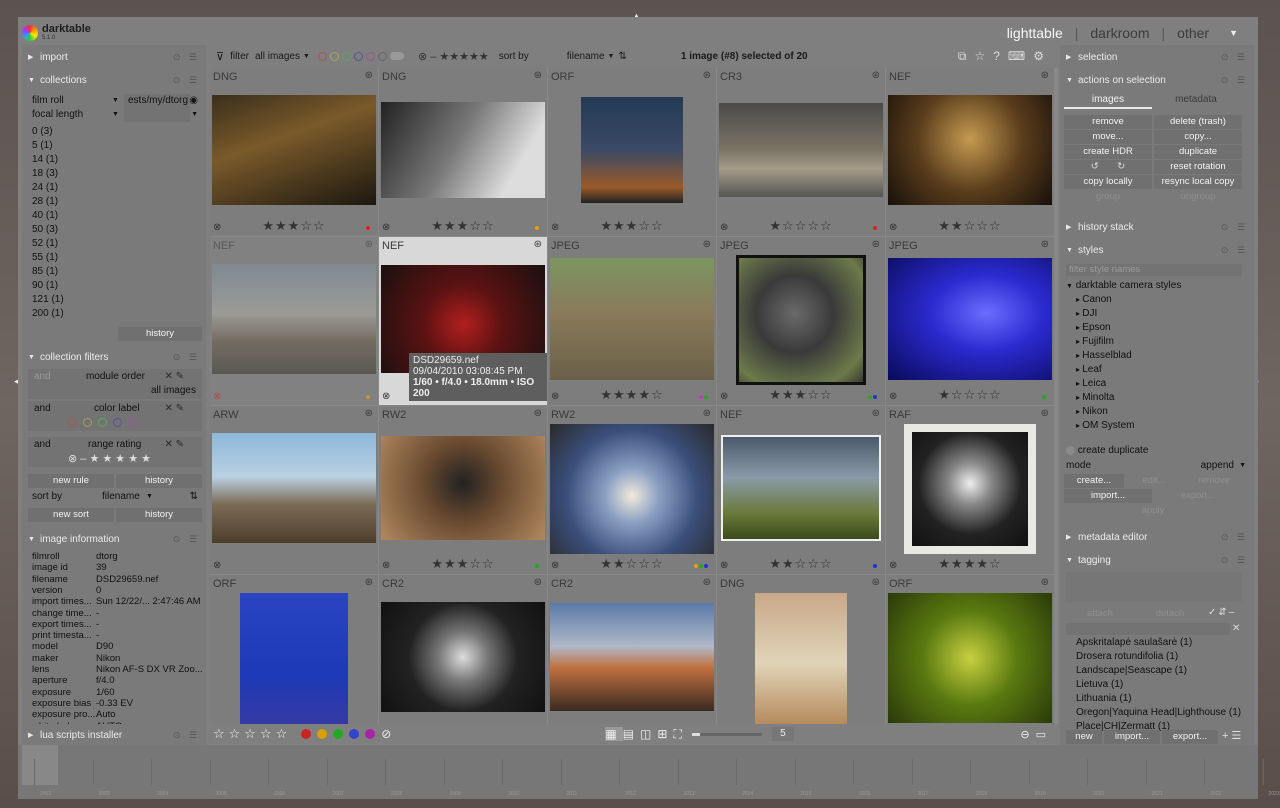 This screenshot has width=1280, height=808. I want to click on help-icon: ?, so click(1000, 56).